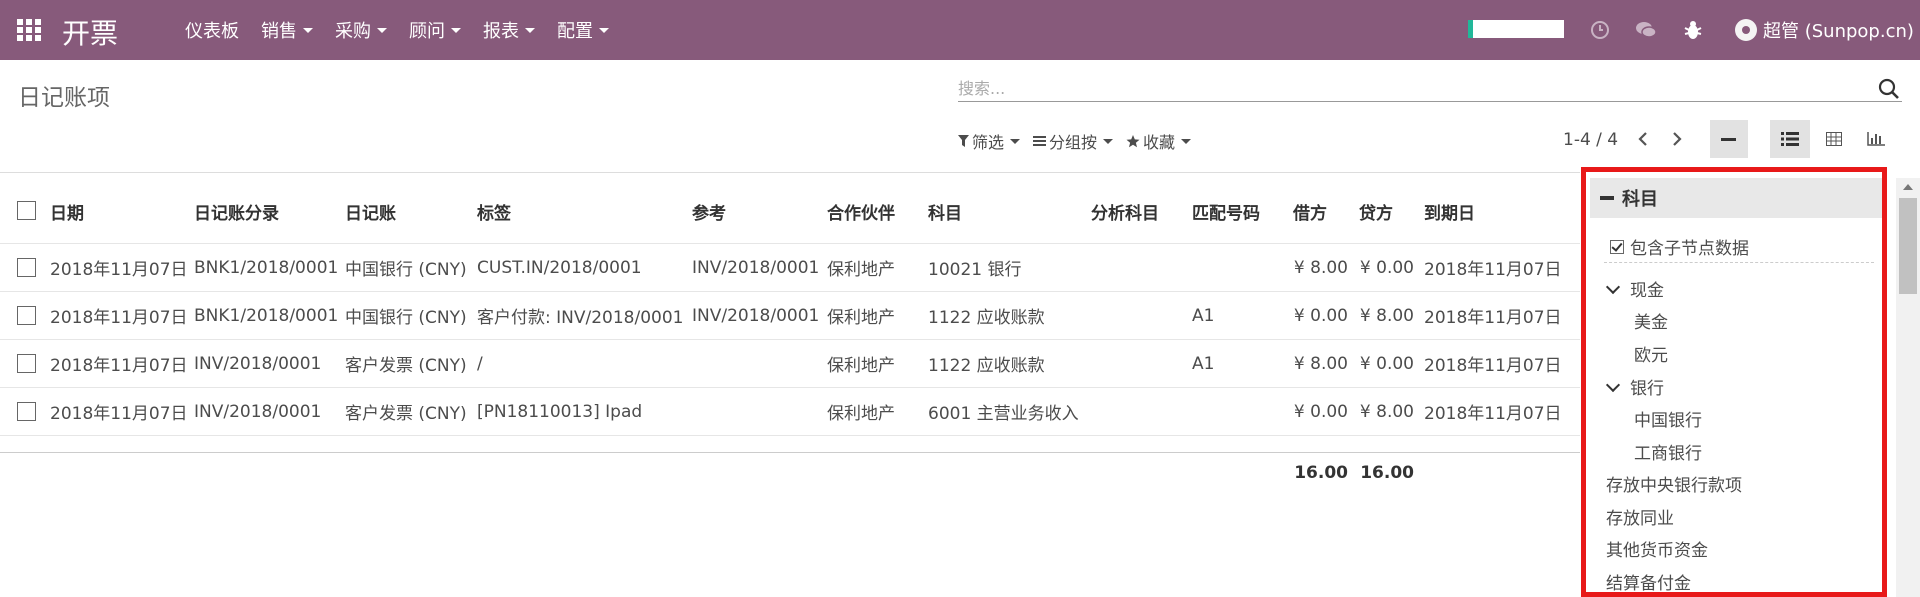  What do you see at coordinates (1729, 139) in the screenshot?
I see `search-panel-toggle` at bounding box center [1729, 139].